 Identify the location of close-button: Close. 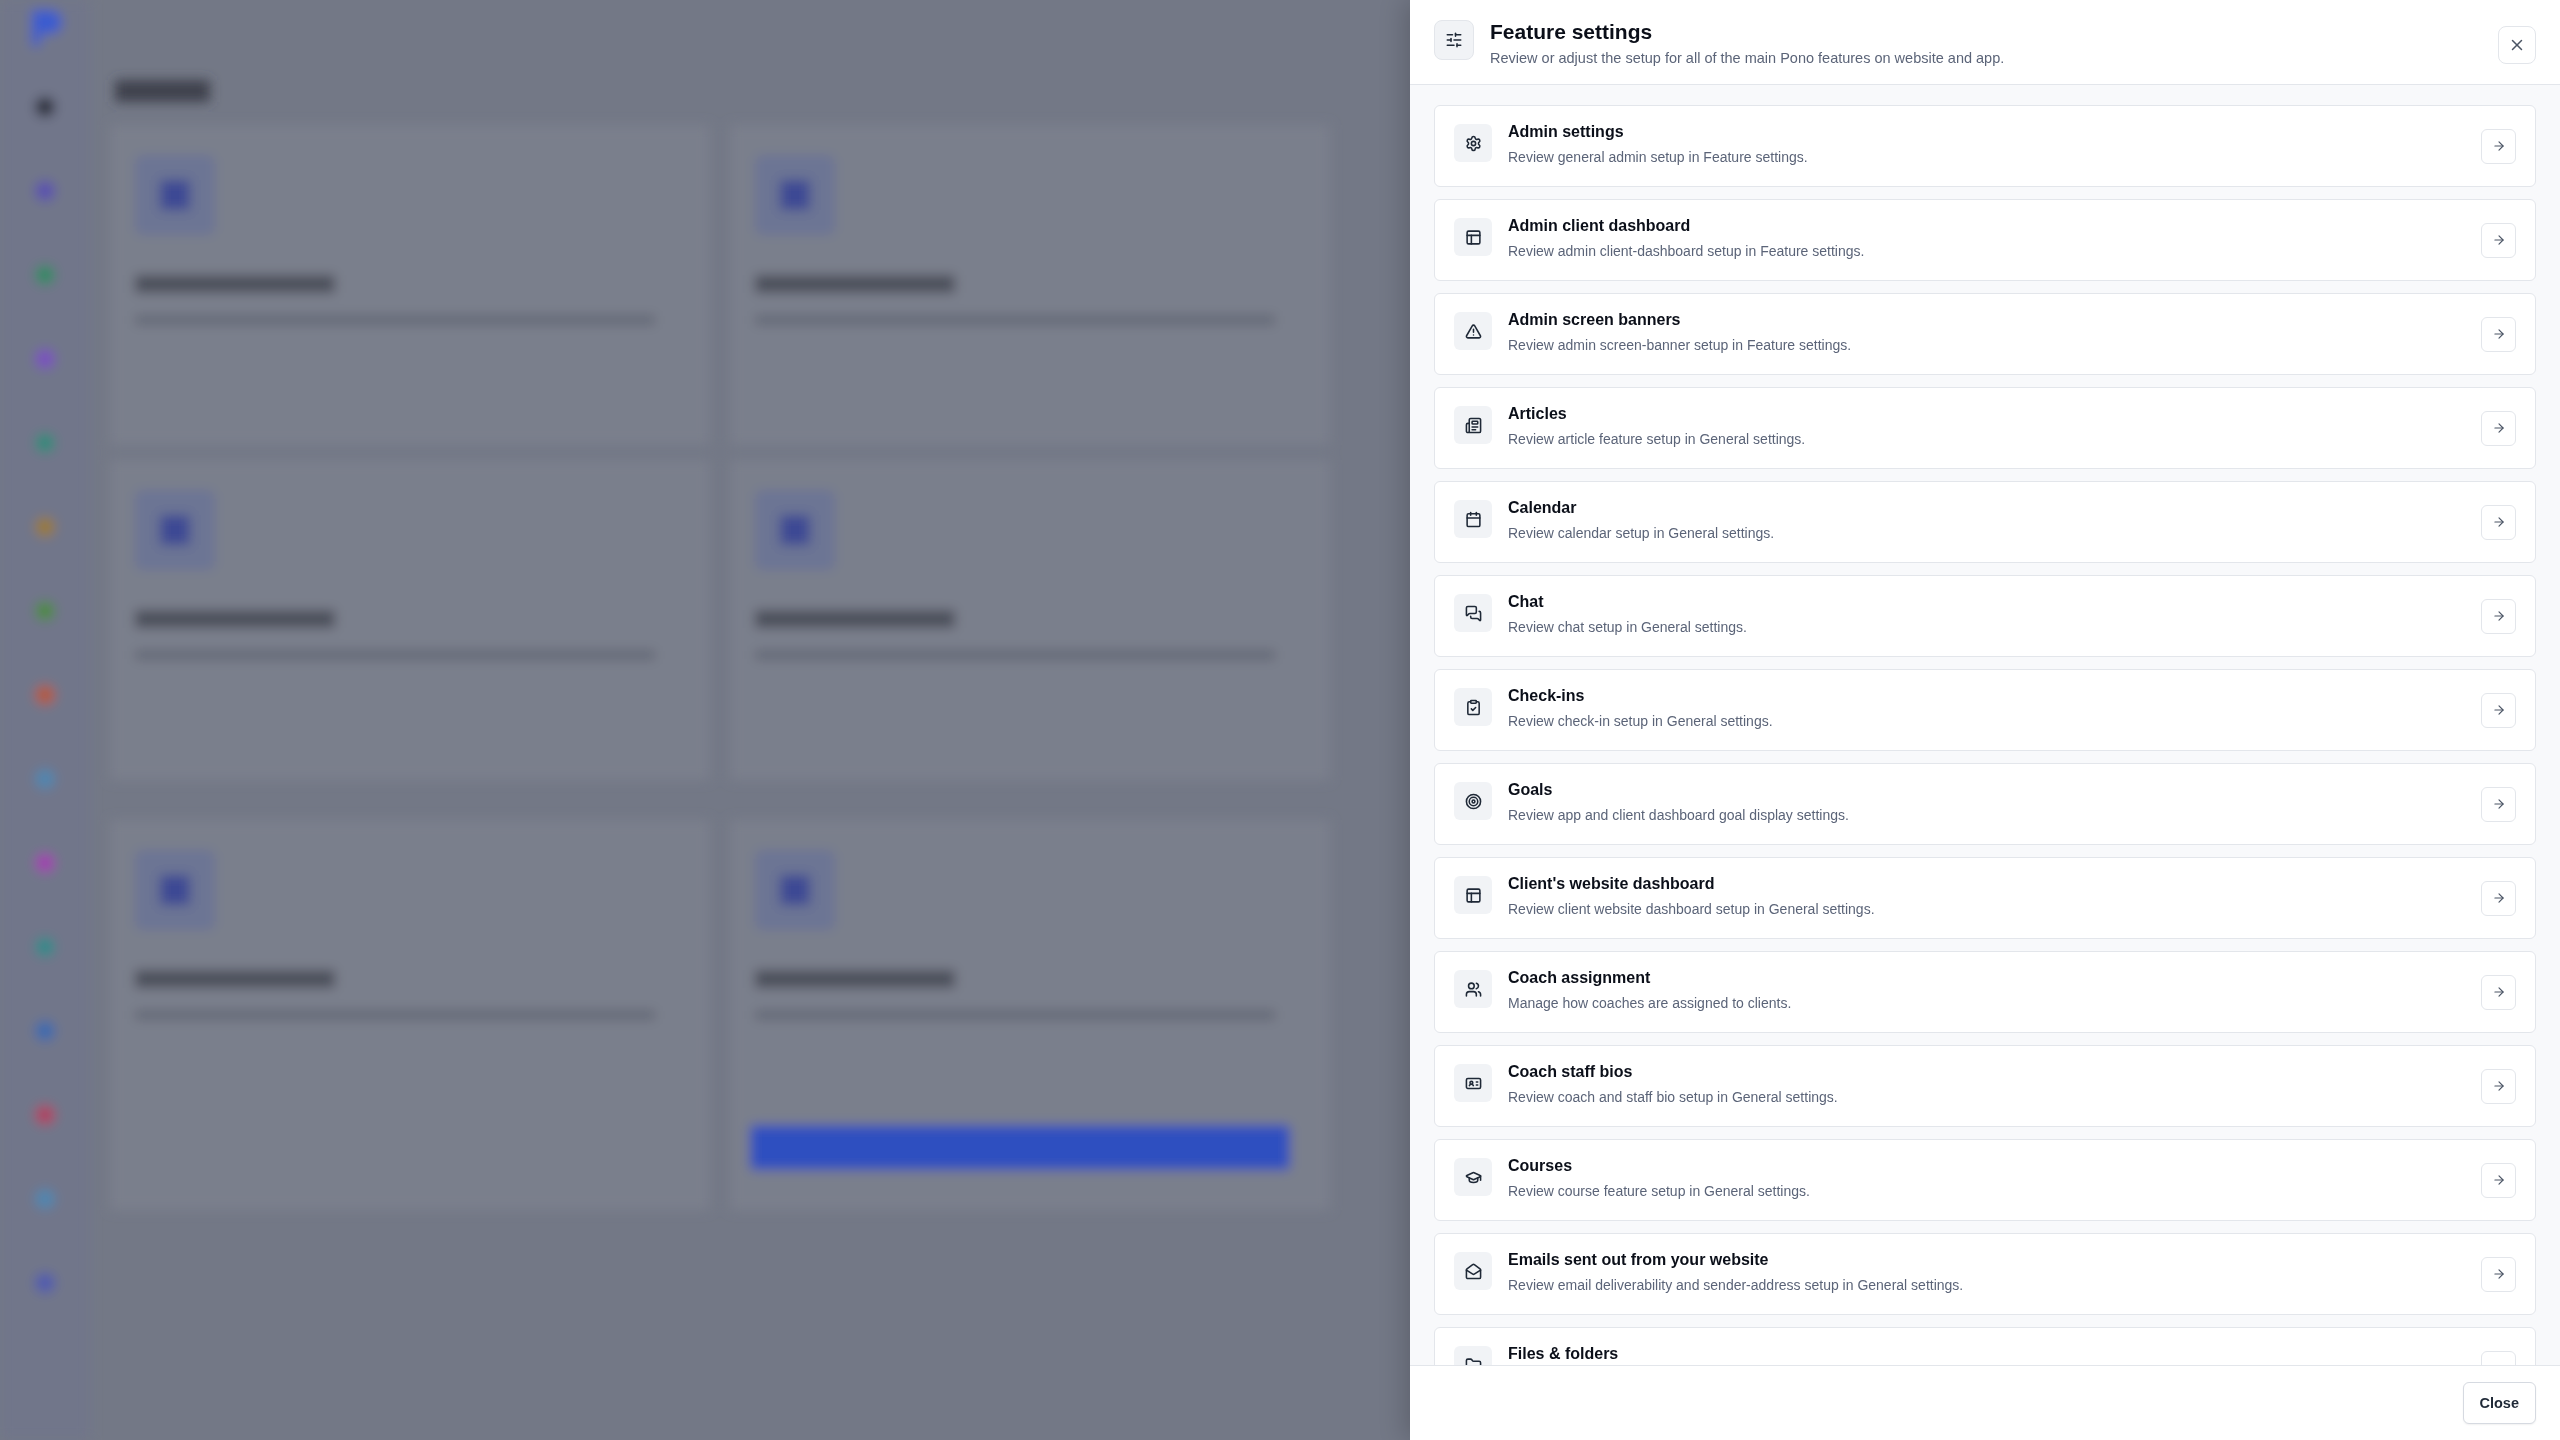
(2499, 1403).